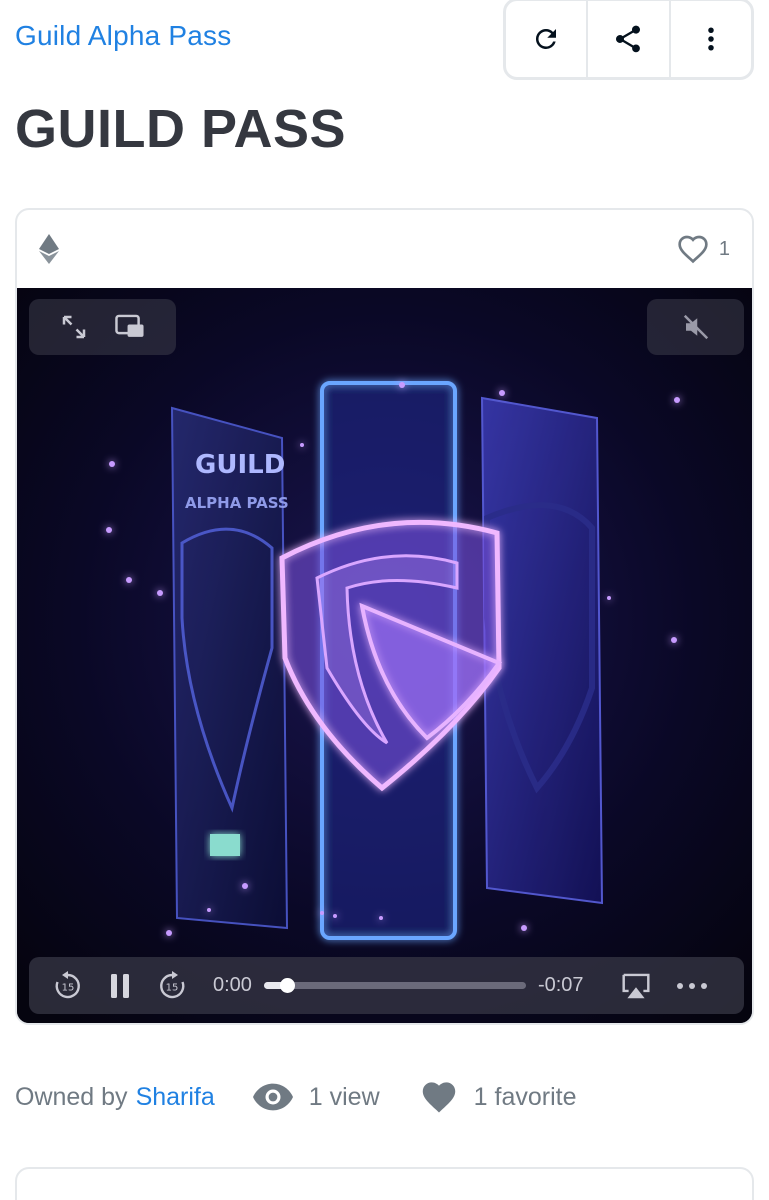 The height and width of the screenshot is (1200, 769). I want to click on mute-button, so click(695, 327).